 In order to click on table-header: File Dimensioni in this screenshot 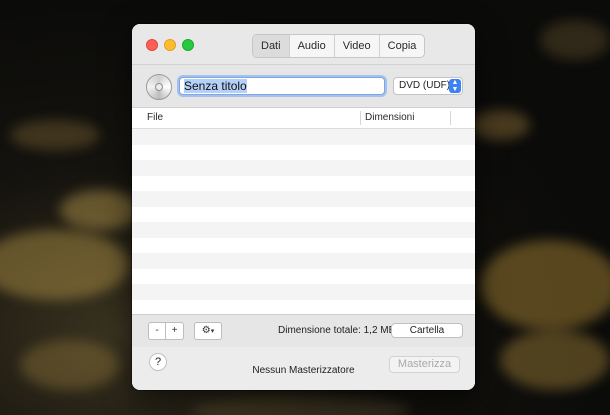, I will do `click(303, 118)`.